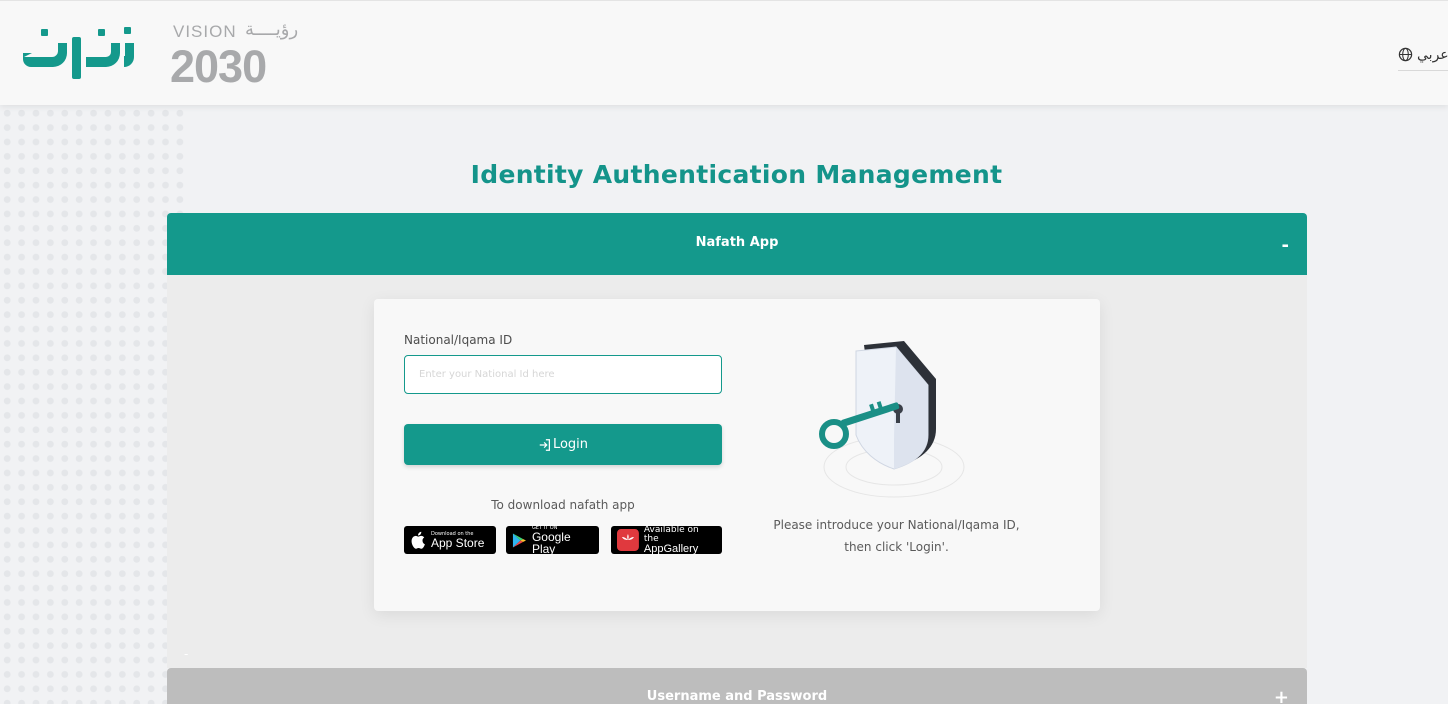 This screenshot has height=704, width=1448. I want to click on vision-arabic-text: رؤيــــة, so click(272, 29).